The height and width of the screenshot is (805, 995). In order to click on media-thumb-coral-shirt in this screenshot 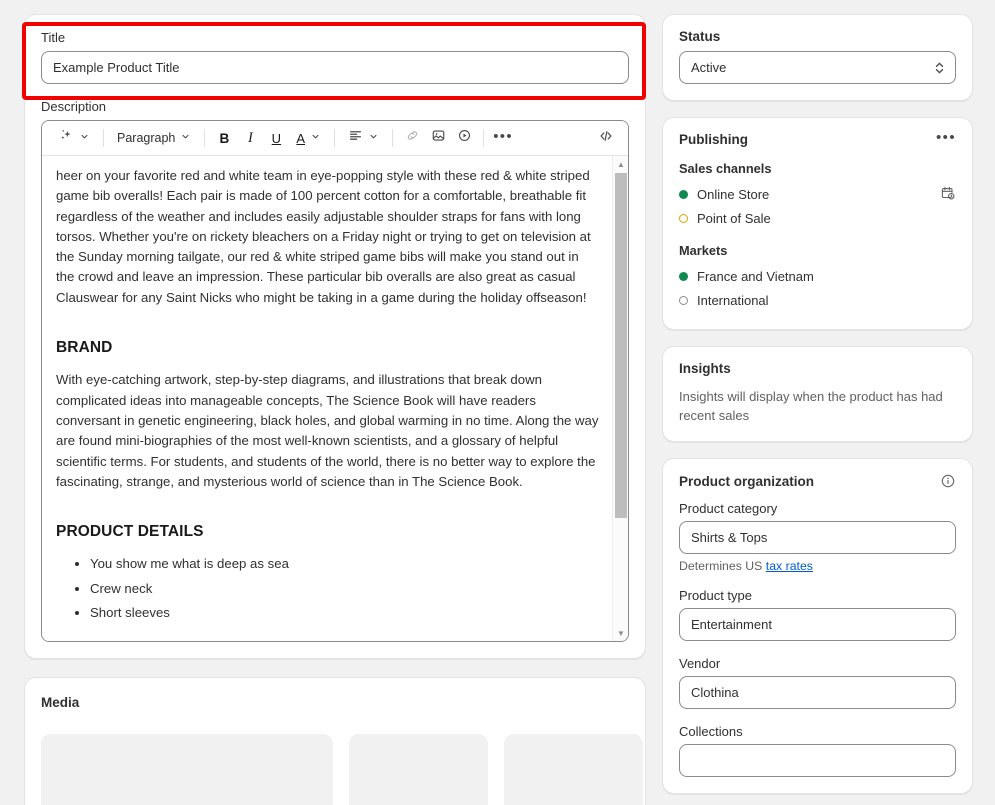, I will do `click(418, 769)`.